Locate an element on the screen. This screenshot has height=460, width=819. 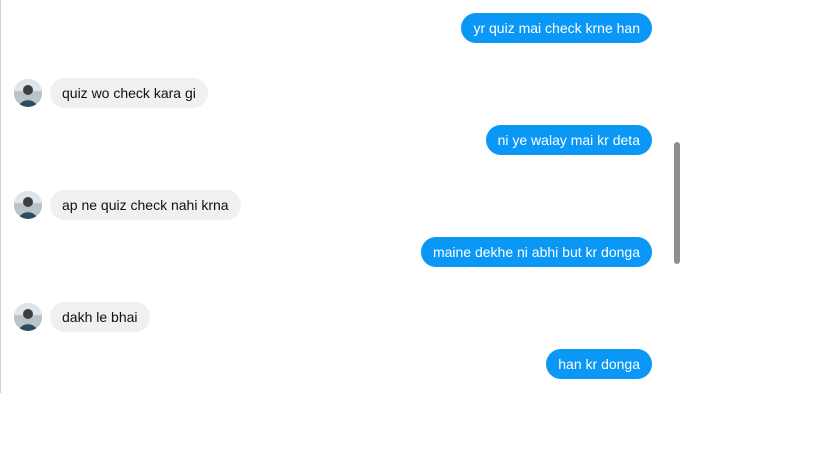
outgoing-message-bubble: yr quiz mai check krne han is located at coordinates (556, 28).